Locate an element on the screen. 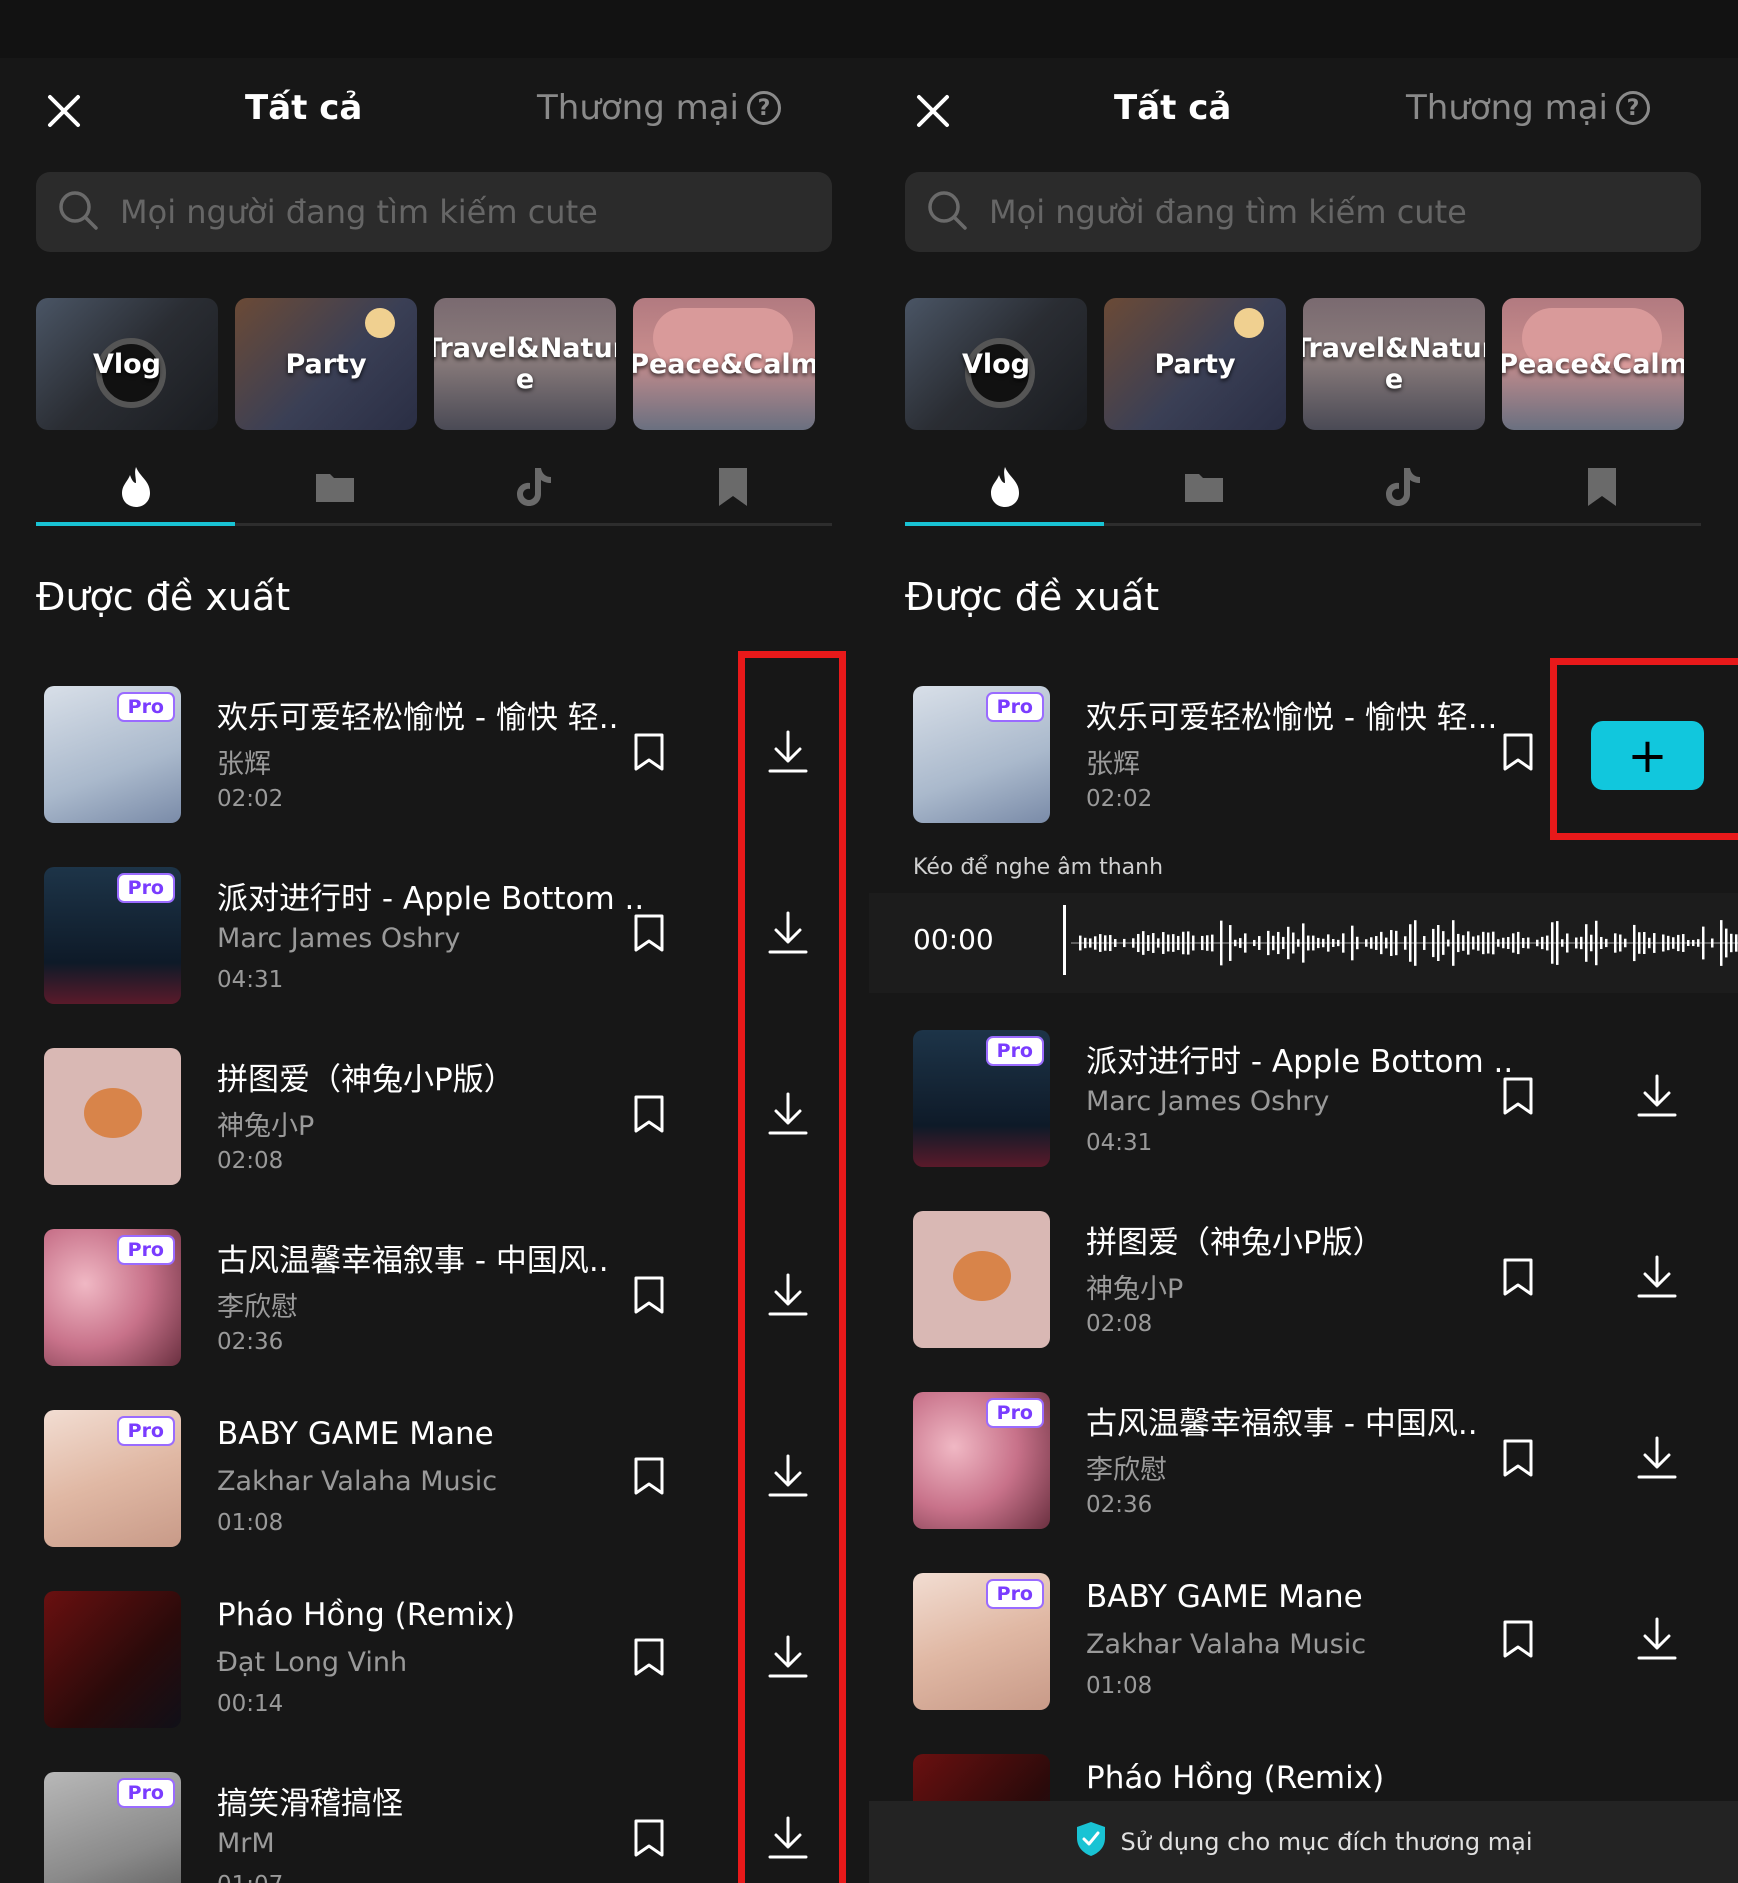 The width and height of the screenshot is (1738, 1883). playhead is located at coordinates (1064, 940).